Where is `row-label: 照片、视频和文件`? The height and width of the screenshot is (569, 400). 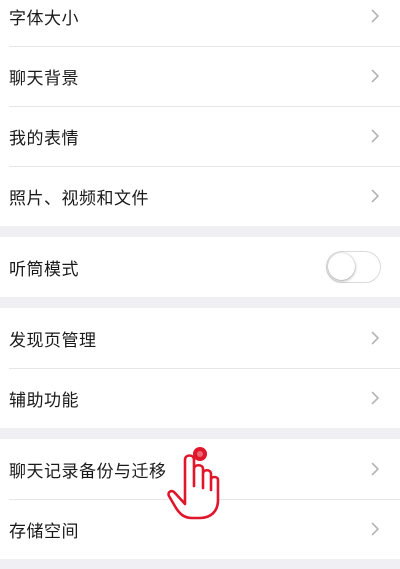
row-label: 照片、视频和文件 is located at coordinates (79, 198).